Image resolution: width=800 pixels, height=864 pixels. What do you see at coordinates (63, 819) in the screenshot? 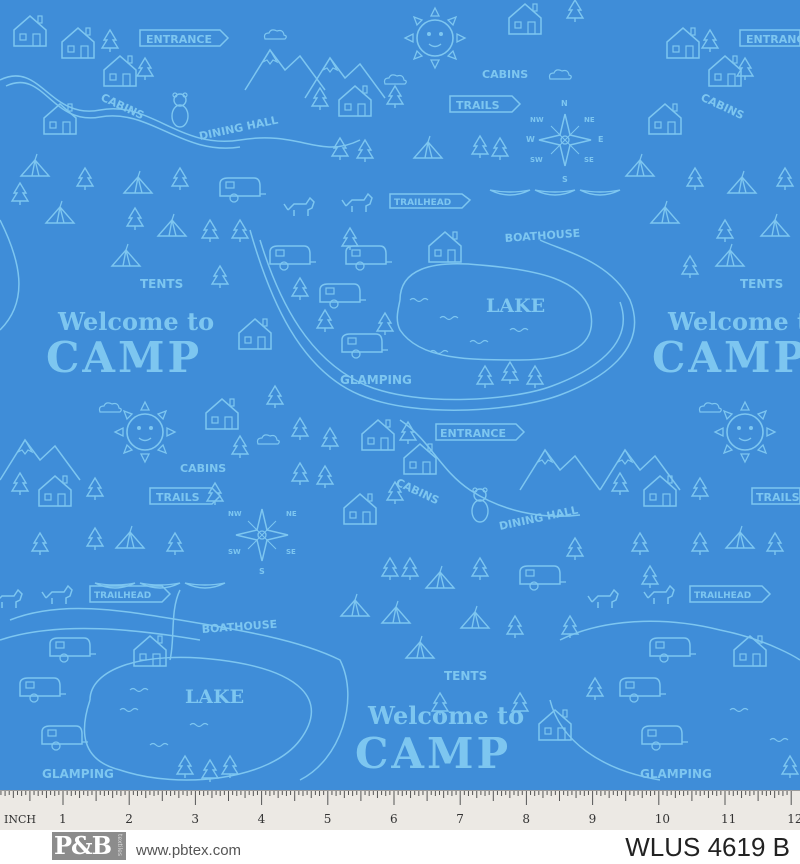
I see `ruler-number: 1` at bounding box center [63, 819].